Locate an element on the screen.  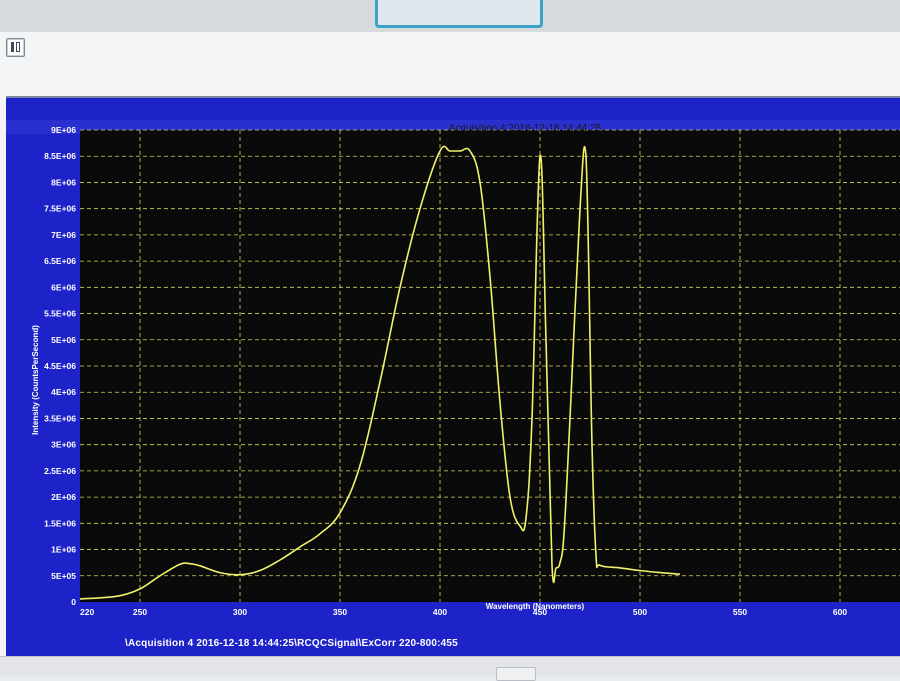
y-tick-label: 4E+06 is located at coordinates (63, 392).